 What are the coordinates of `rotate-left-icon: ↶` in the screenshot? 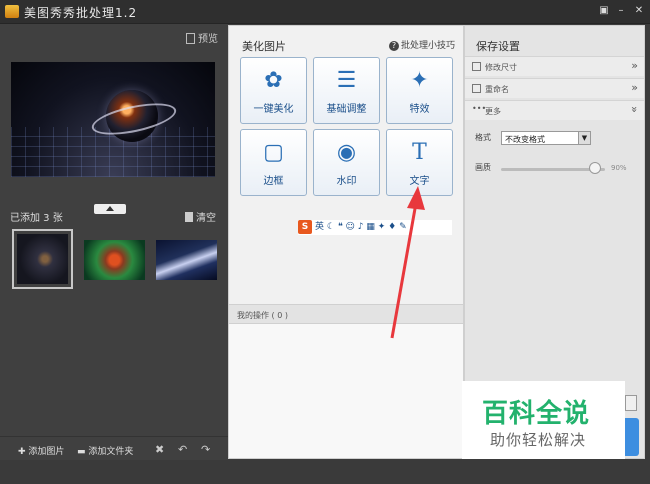 It's located at (182, 449).